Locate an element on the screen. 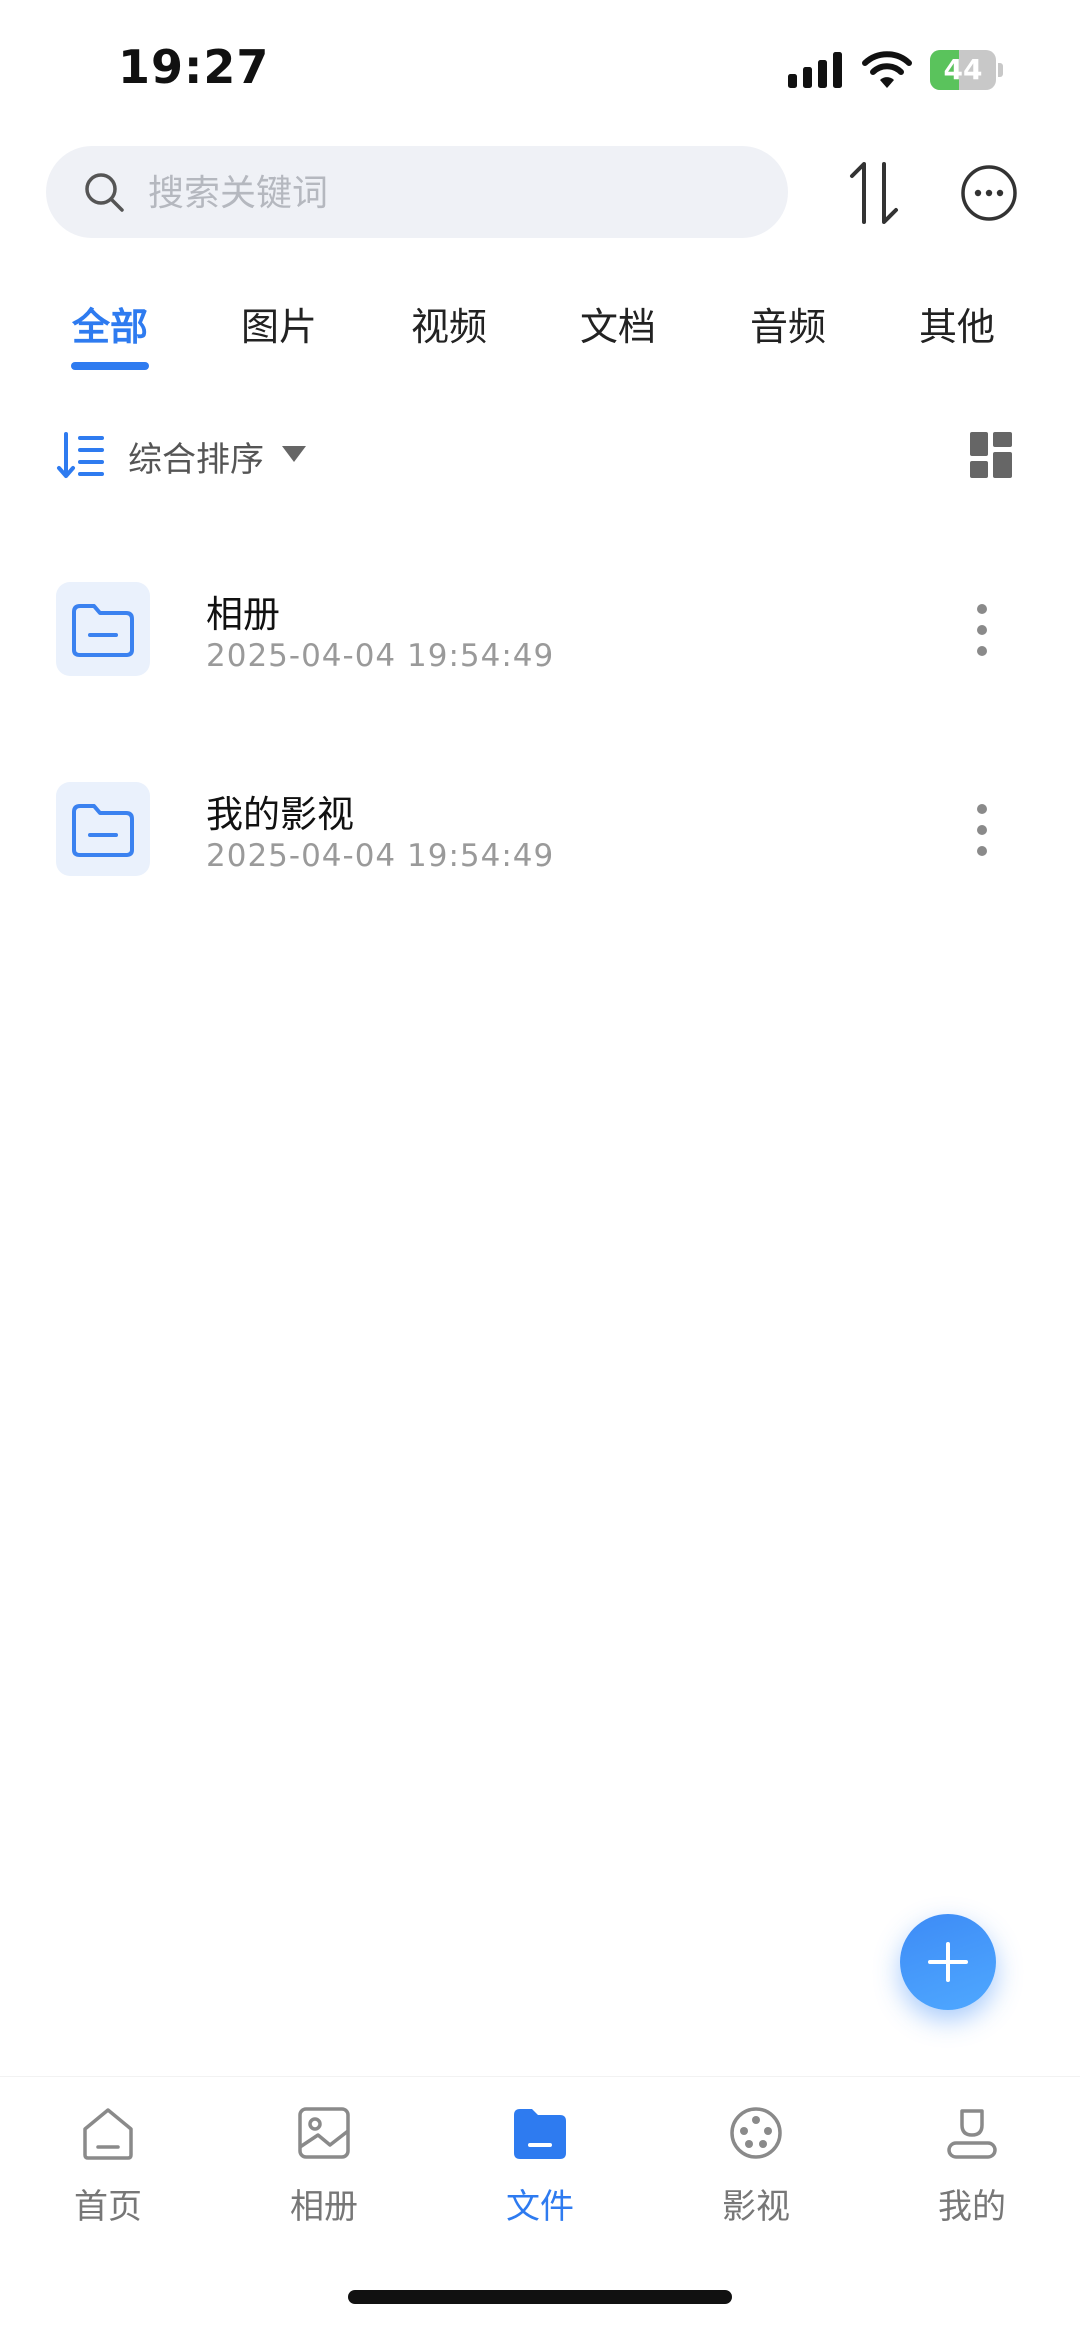 The image size is (1080, 2337). film-reel-icon is located at coordinates (756, 2133).